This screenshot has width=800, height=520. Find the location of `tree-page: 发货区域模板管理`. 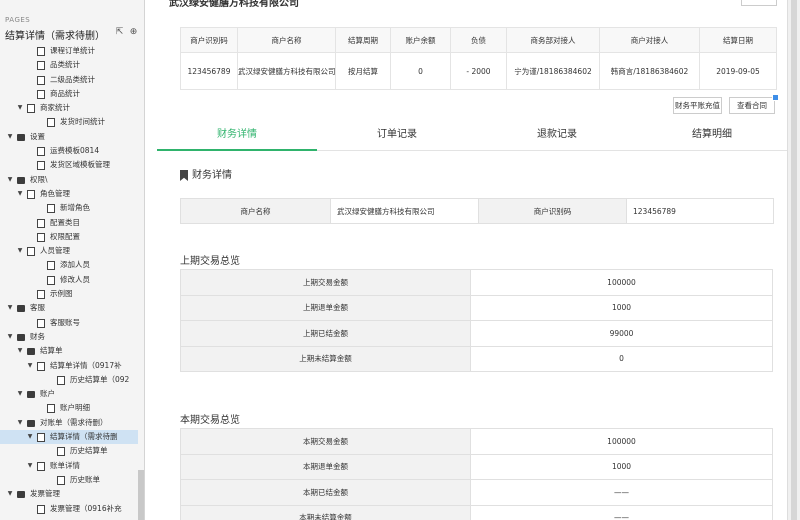

tree-page: 发货区域模板管理 is located at coordinates (69, 165).